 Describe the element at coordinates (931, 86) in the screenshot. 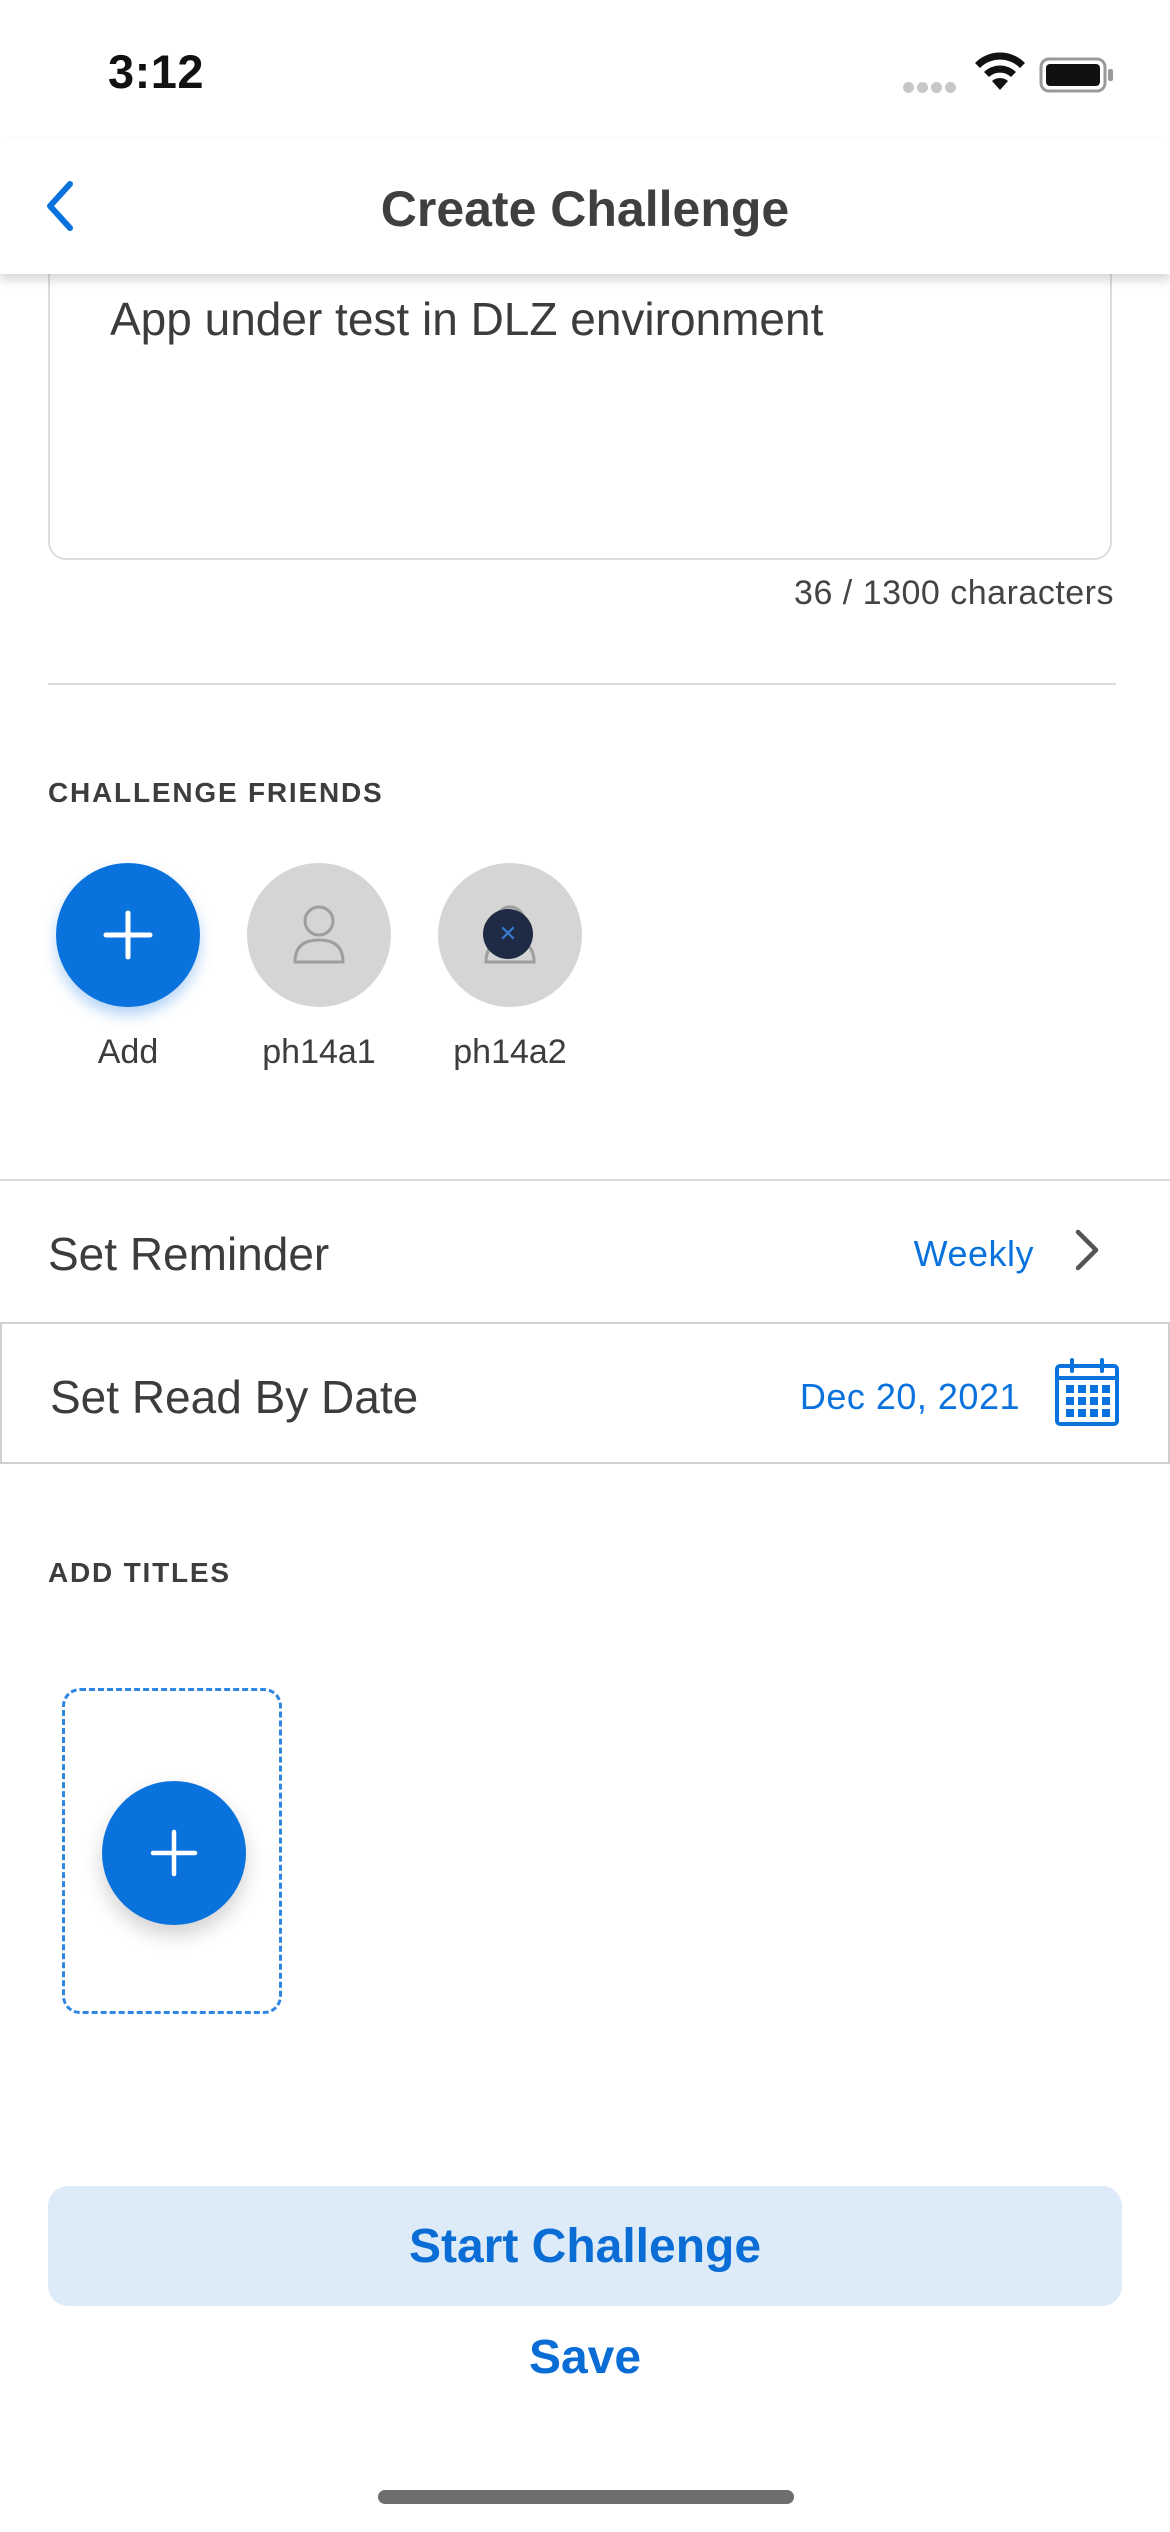

I see `cellular-signal-icon` at that location.